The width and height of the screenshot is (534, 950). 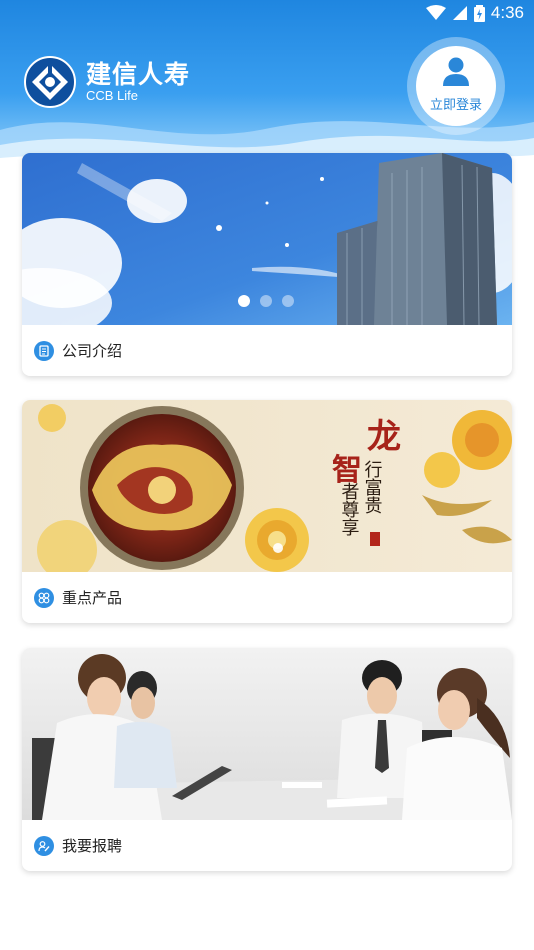 What do you see at coordinates (267, 14) in the screenshot?
I see `status-bar: 4:36` at bounding box center [267, 14].